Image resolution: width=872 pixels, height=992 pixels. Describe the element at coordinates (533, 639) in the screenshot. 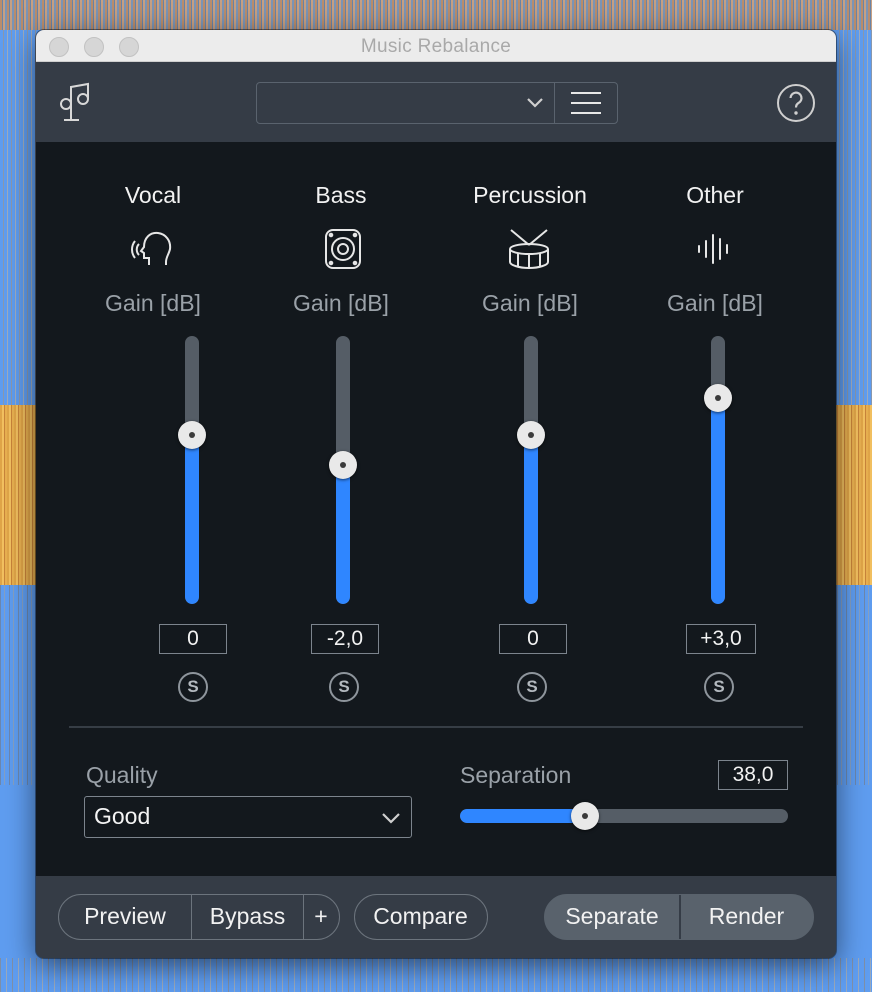

I see `percussion-gain-value: 0` at that location.